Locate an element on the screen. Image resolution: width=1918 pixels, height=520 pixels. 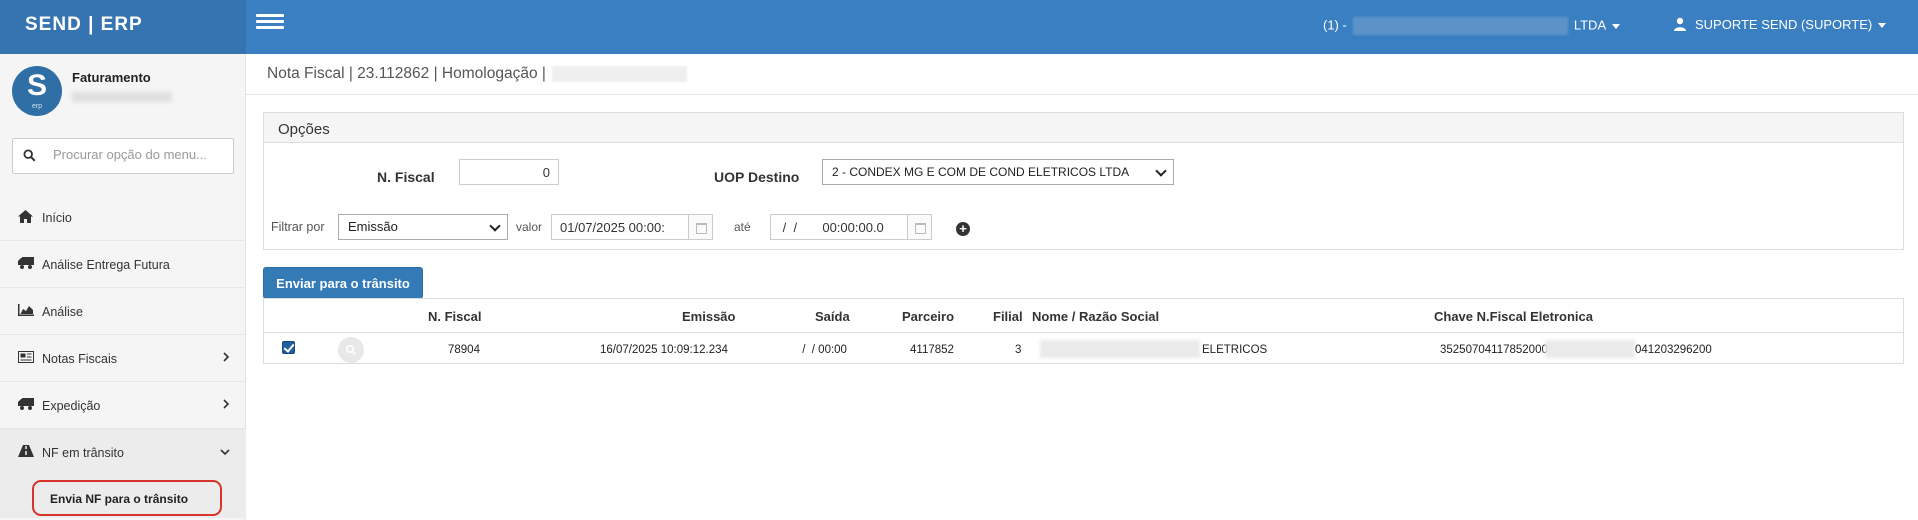
cell-chave-redacted is located at coordinates (1590, 349).